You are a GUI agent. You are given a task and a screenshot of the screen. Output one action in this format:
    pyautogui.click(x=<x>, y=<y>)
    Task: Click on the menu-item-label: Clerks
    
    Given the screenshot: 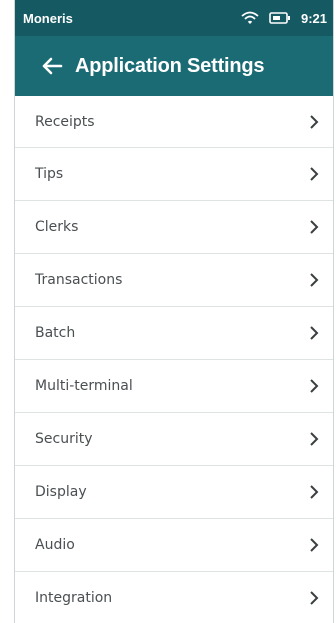 What is the action you would take?
    pyautogui.click(x=57, y=227)
    